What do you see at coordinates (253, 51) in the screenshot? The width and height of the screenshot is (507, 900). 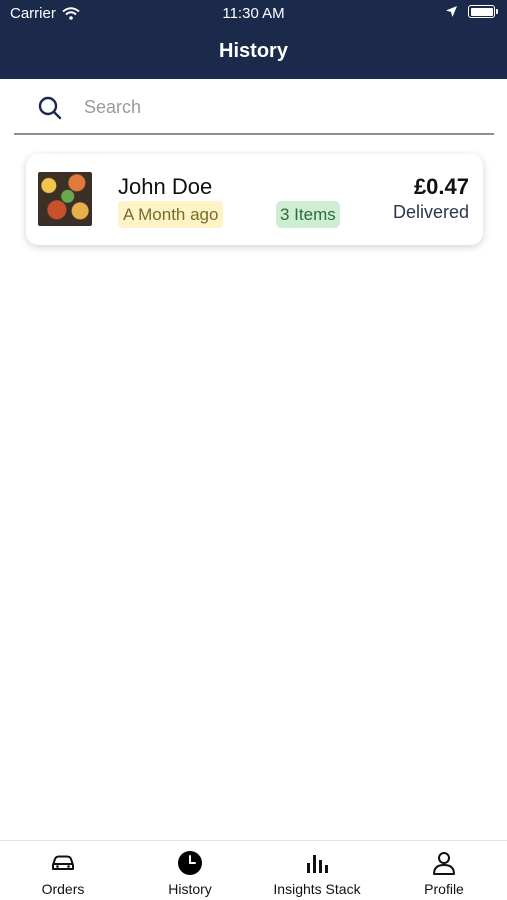 I see `page-title: History` at bounding box center [253, 51].